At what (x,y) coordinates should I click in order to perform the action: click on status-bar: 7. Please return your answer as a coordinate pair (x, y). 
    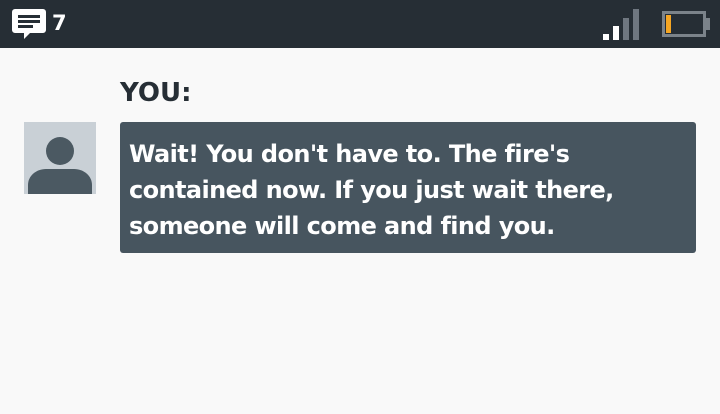
    Looking at the image, I should click on (360, 24).